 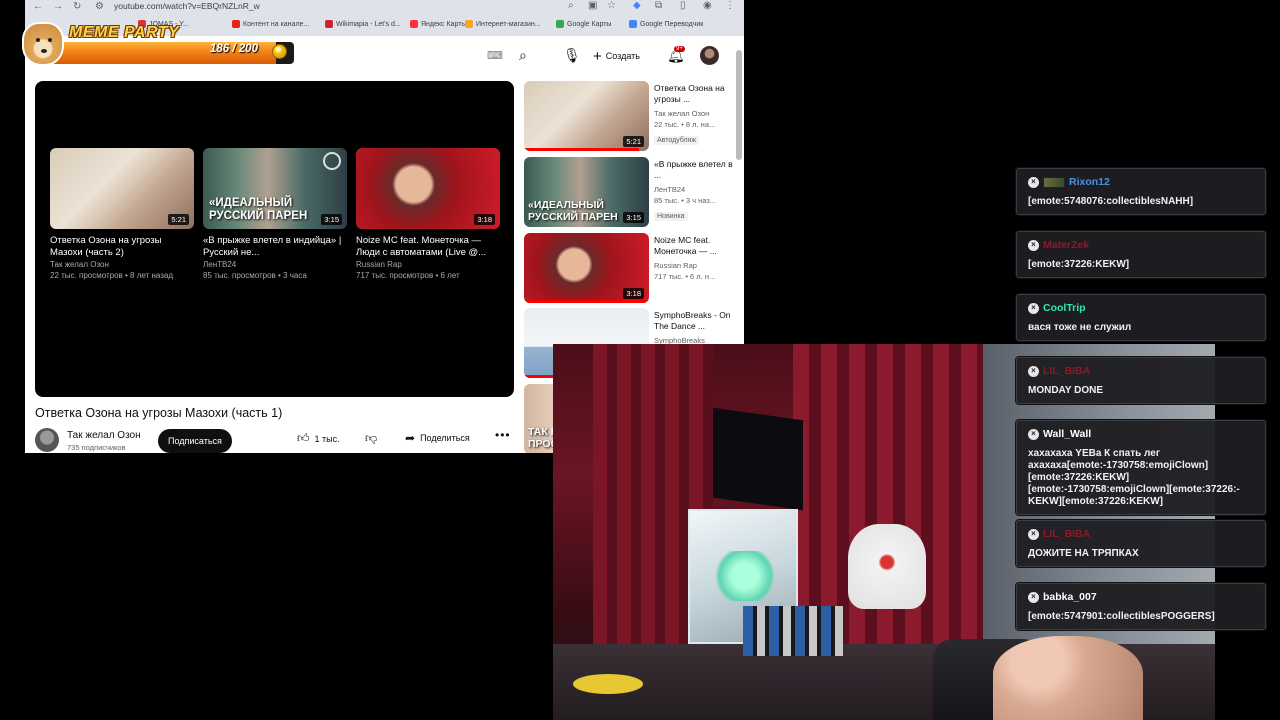 What do you see at coordinates (303, 438) in the screenshot?
I see `thumbs-up-icon: 👍︎` at bounding box center [303, 438].